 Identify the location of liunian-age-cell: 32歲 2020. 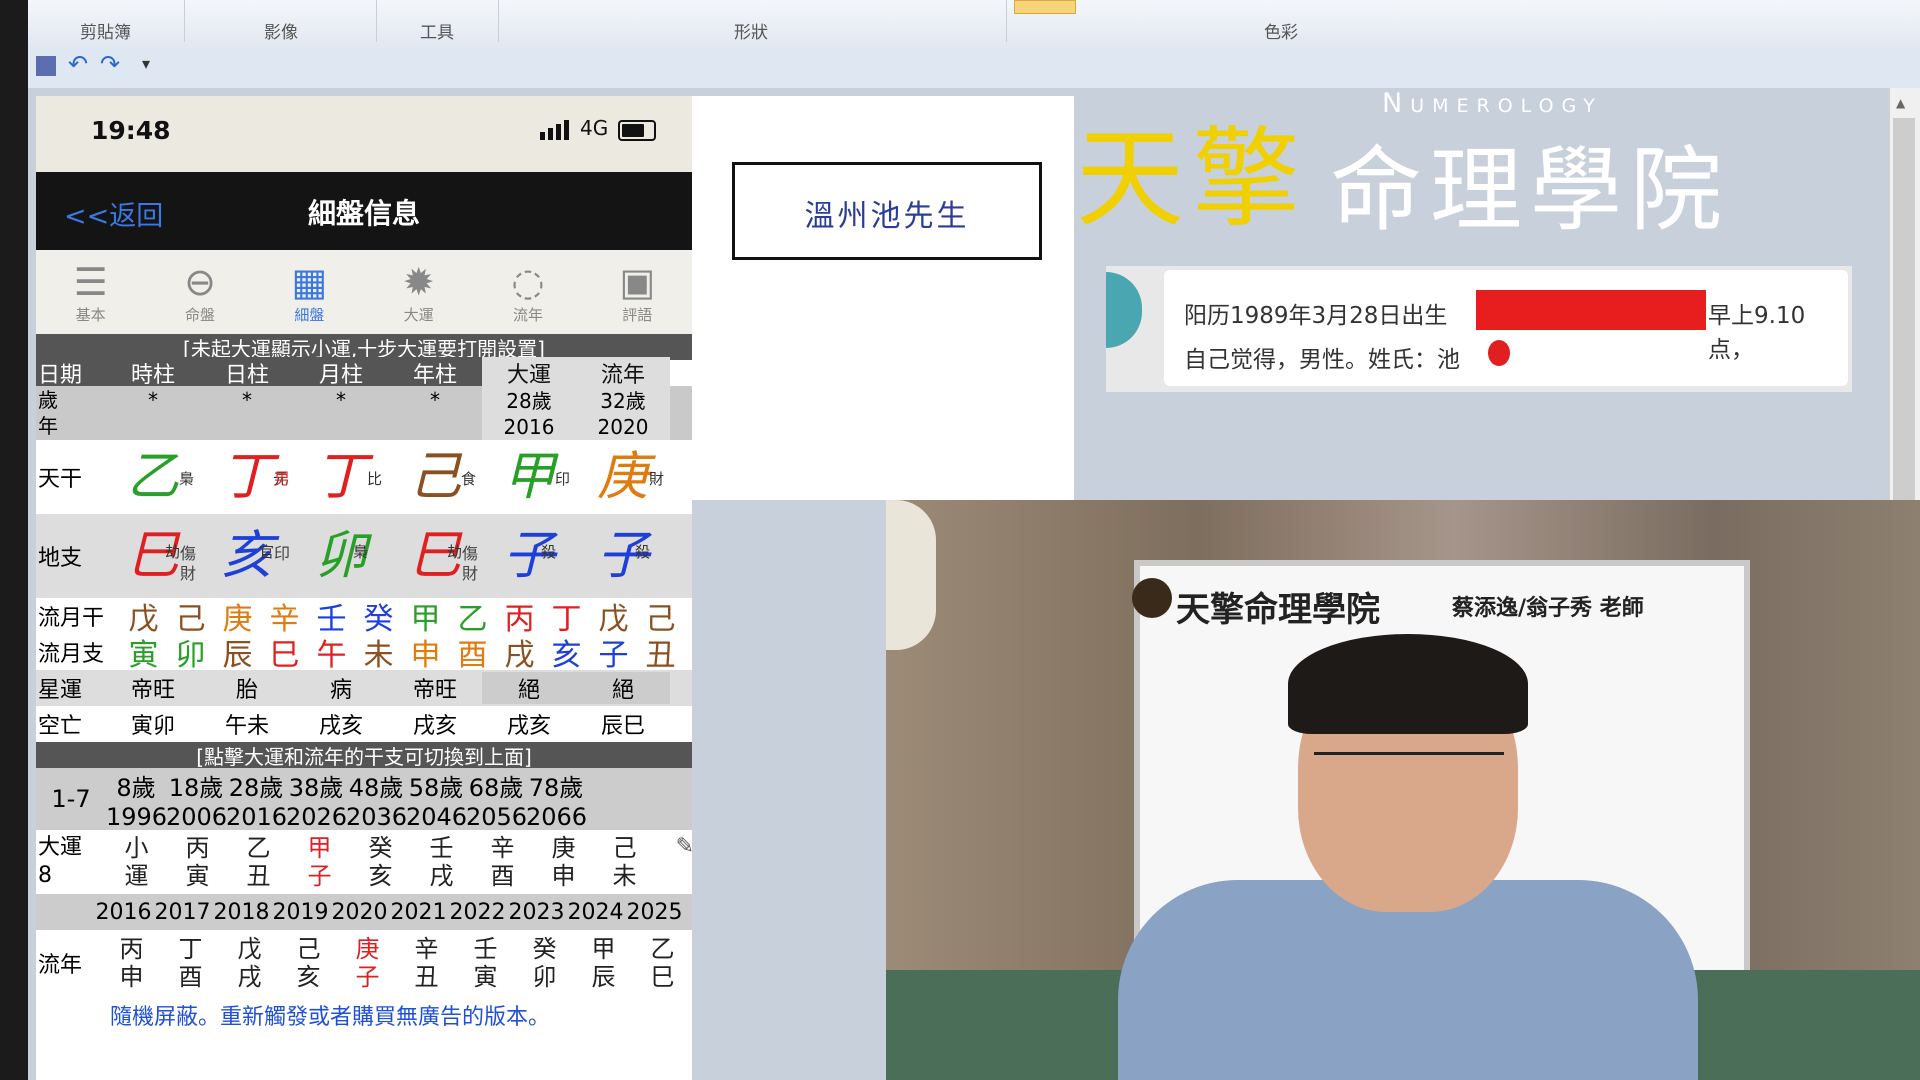
(623, 413).